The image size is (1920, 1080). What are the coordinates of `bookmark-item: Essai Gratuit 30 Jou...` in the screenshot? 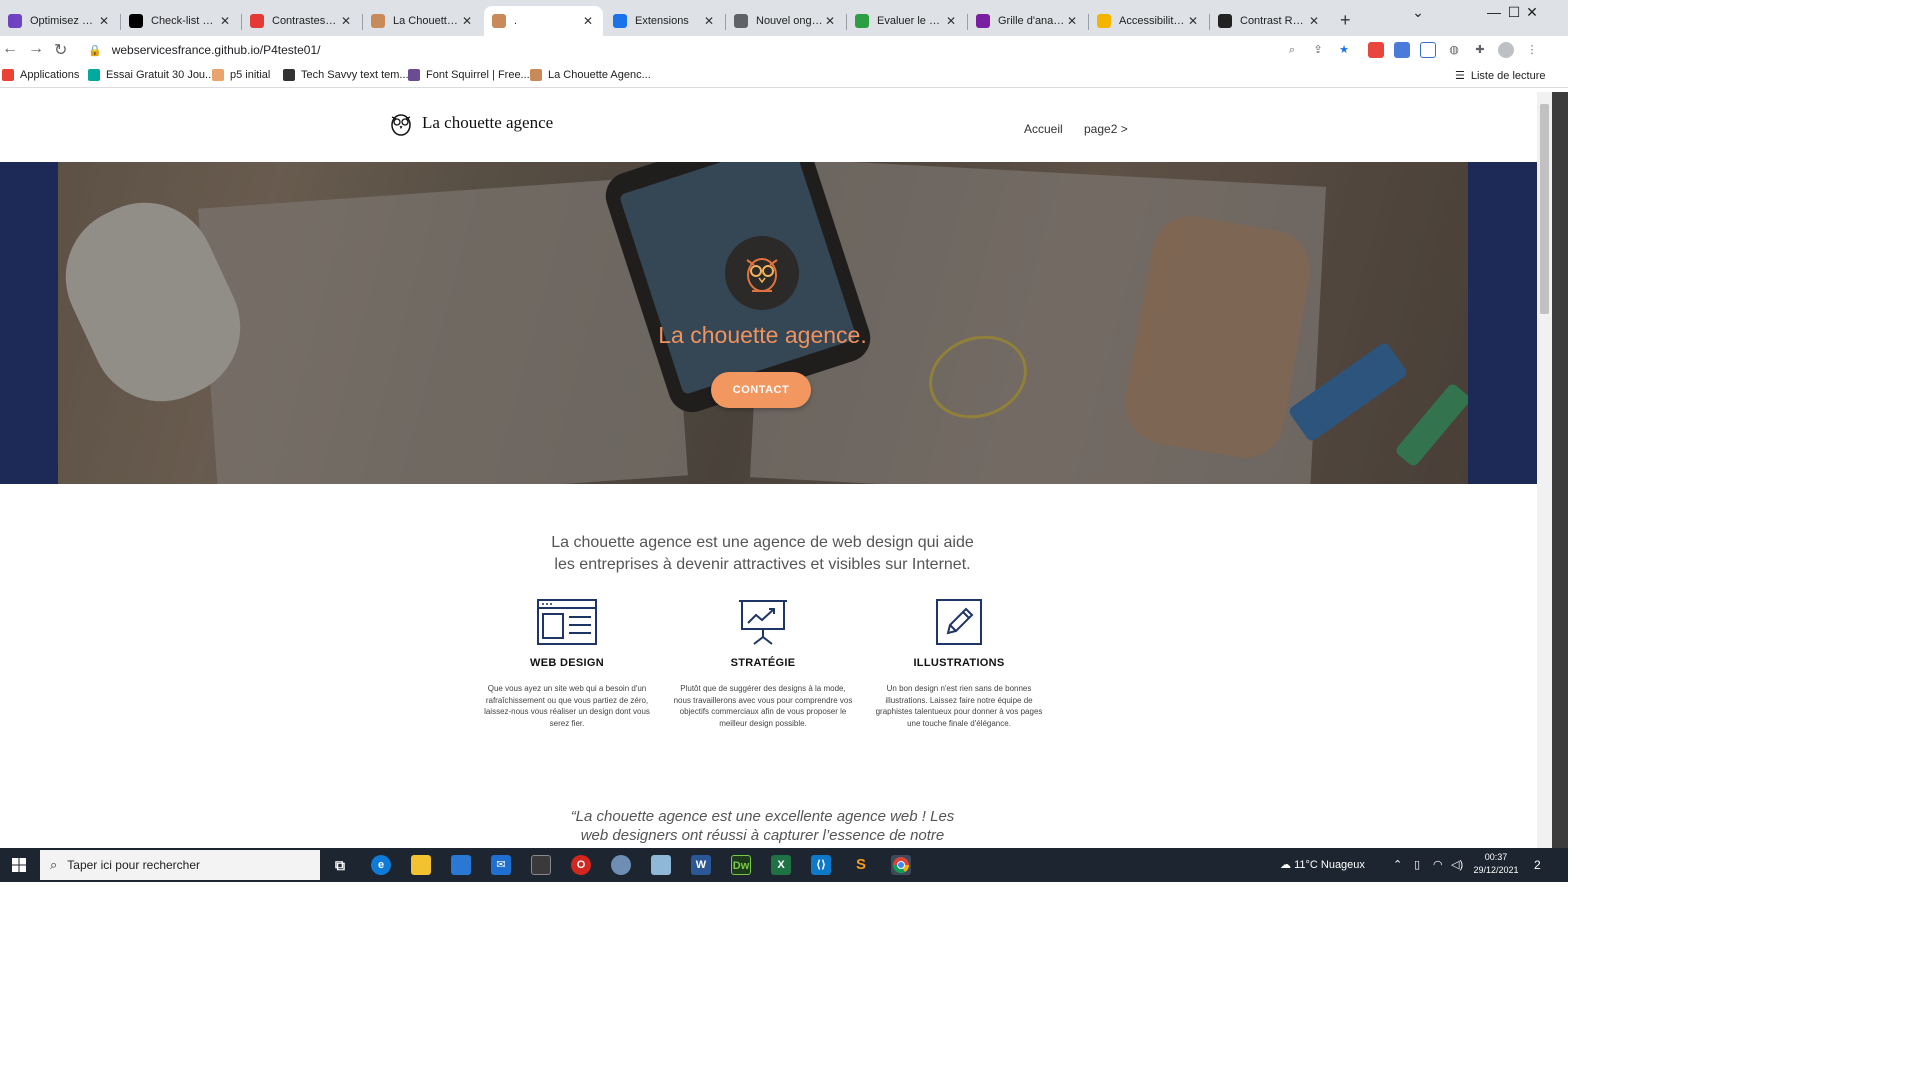 It's located at (151, 75).